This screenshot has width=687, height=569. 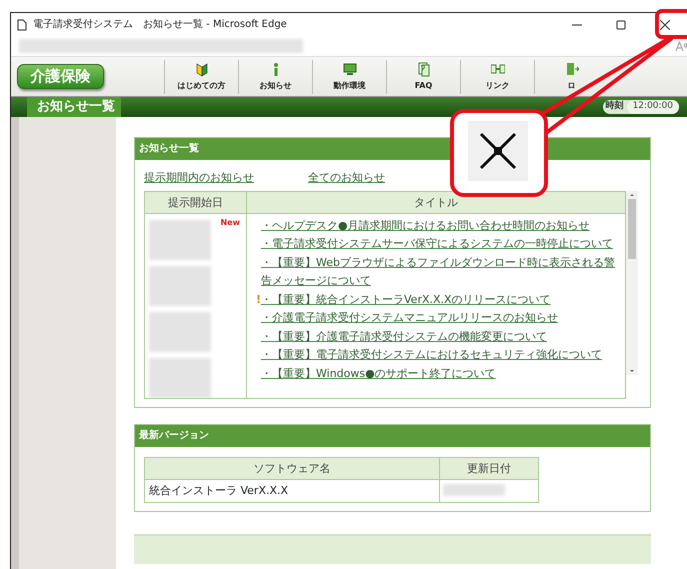 What do you see at coordinates (409, 318) in the screenshot?
I see `notice-link: ・介護電子請求受付システムマニュアルリリースのお知らせ` at bounding box center [409, 318].